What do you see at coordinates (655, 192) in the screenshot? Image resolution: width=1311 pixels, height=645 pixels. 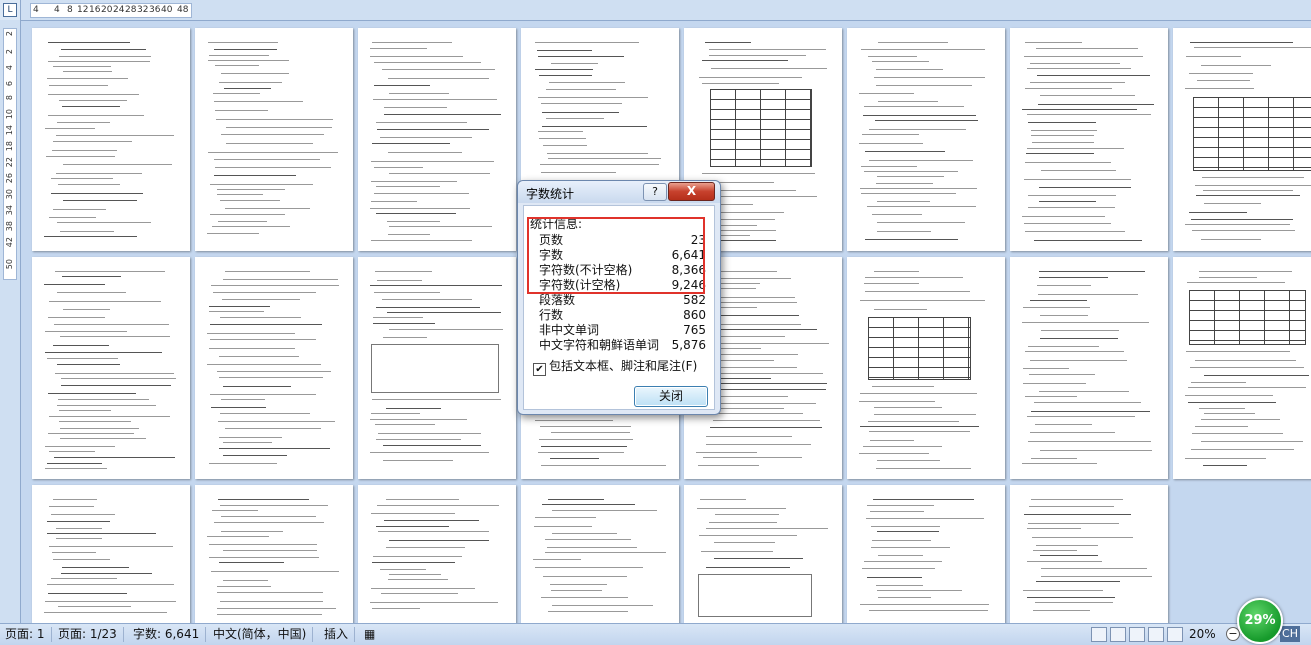 I see `help-button: ?` at bounding box center [655, 192].